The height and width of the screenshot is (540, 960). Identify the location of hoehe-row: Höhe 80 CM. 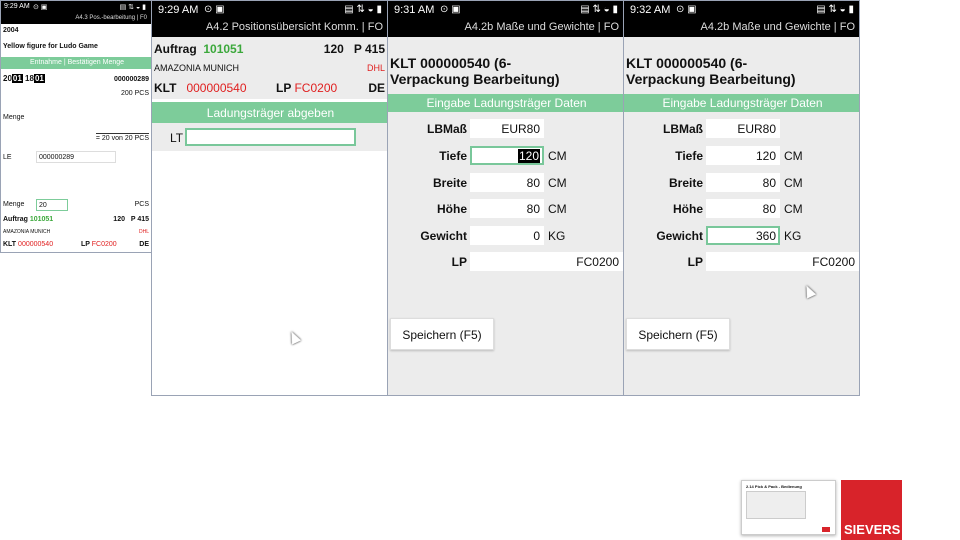
(505, 209).